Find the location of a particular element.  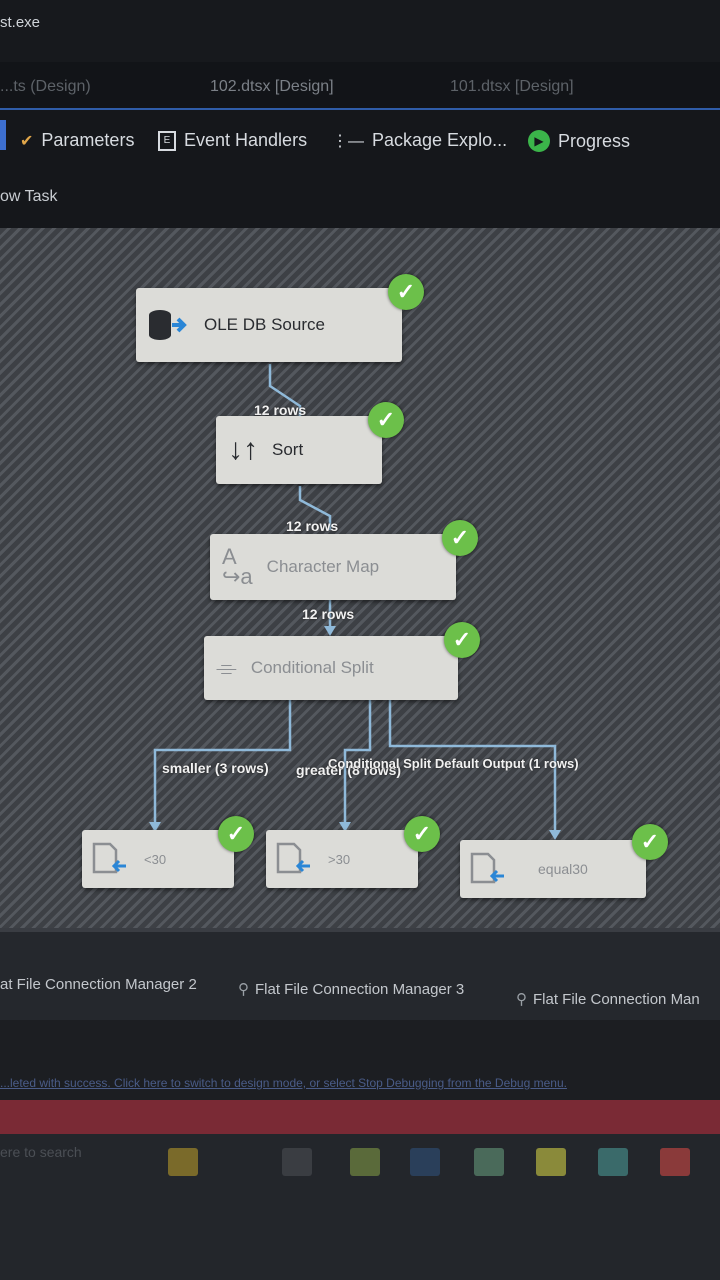

node-label: Conditional Split is located at coordinates (312, 667).